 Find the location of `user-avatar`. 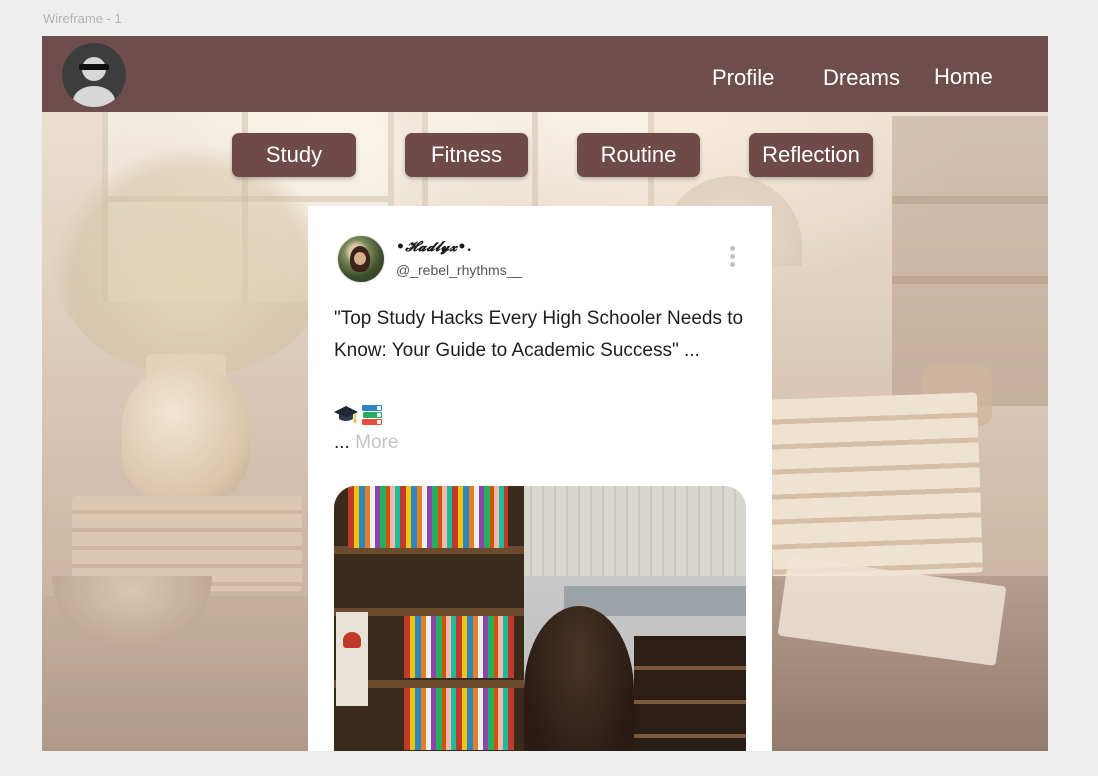

user-avatar is located at coordinates (94, 75).